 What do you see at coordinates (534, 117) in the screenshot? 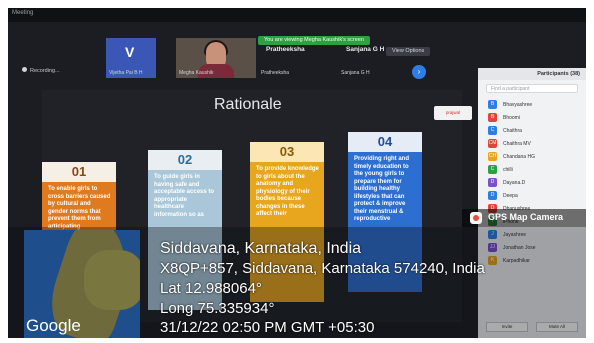
I see `participant-list-item: B Bhoomi` at bounding box center [534, 117].